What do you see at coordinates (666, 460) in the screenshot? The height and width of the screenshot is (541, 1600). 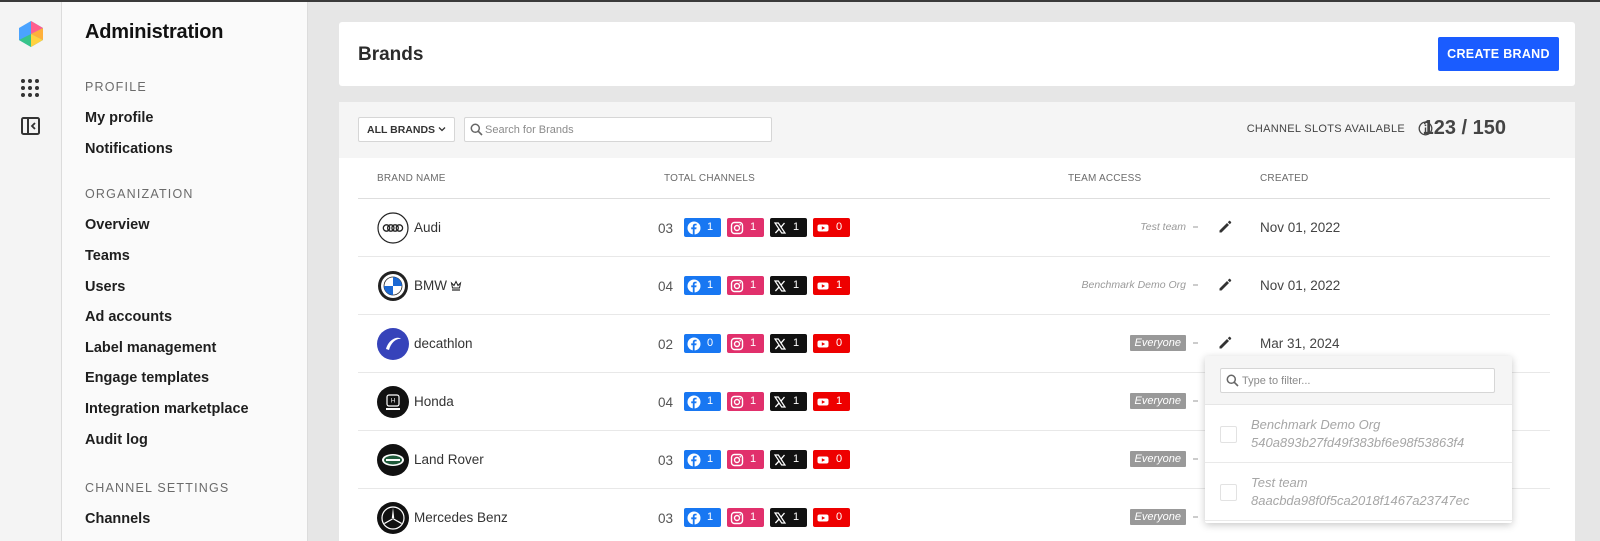 I see `total-channels: 03` at bounding box center [666, 460].